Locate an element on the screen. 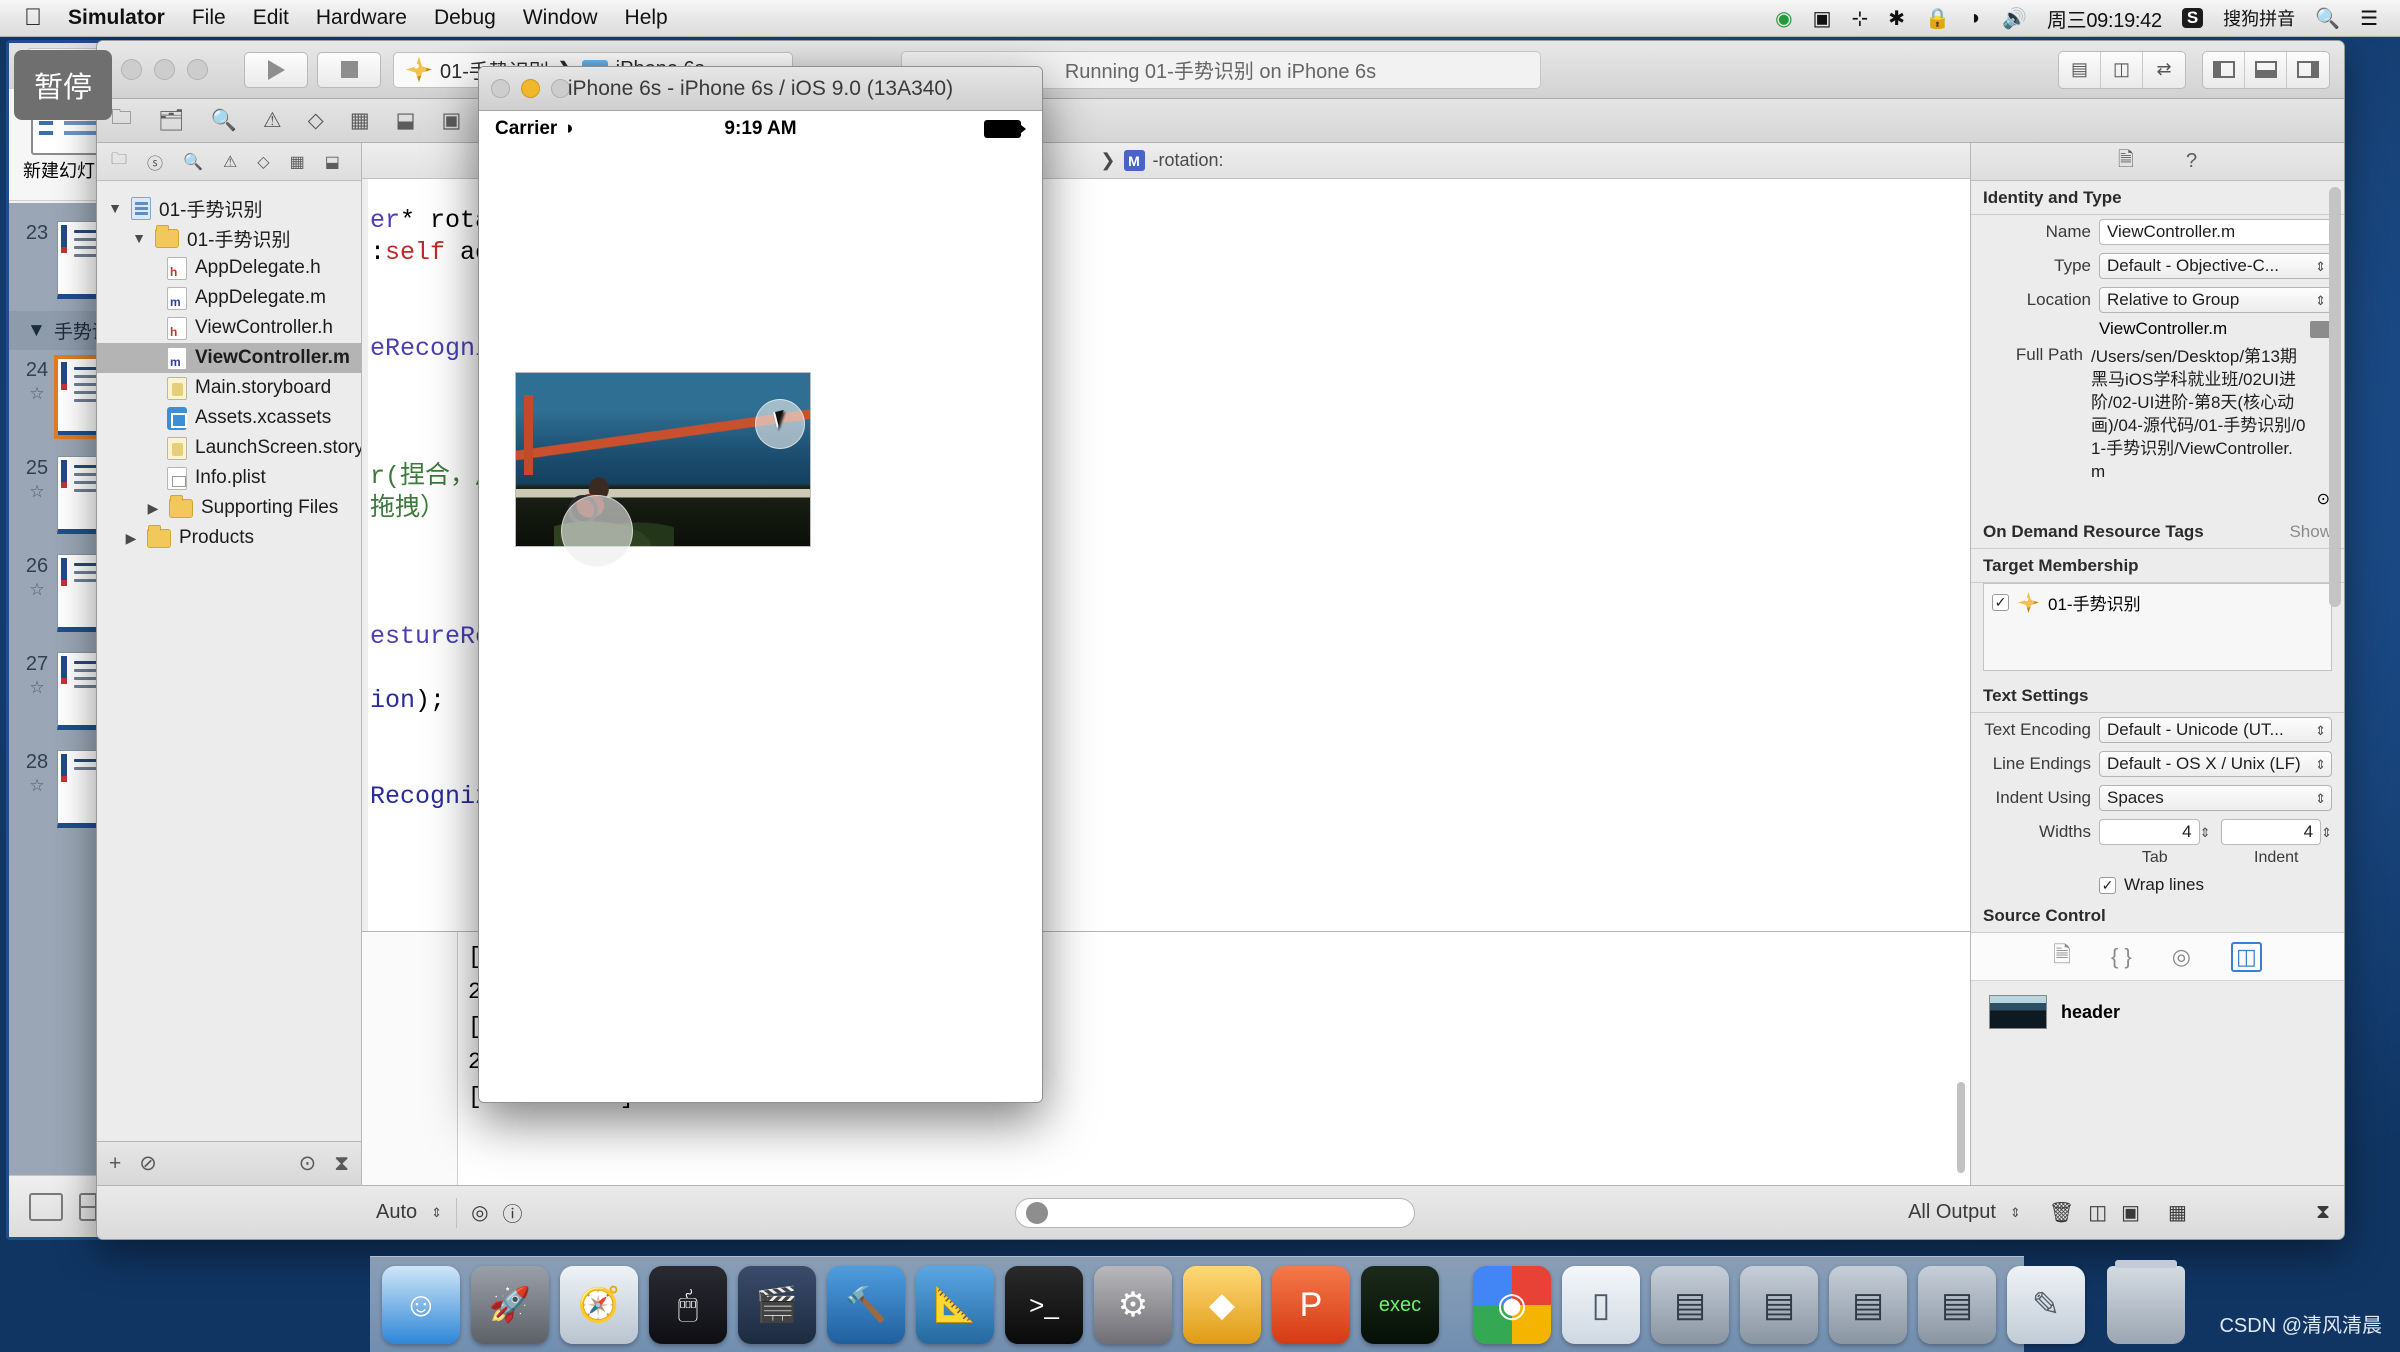 The width and height of the screenshot is (2400, 1352). auto-popup-label: Auto is located at coordinates (396, 1212).